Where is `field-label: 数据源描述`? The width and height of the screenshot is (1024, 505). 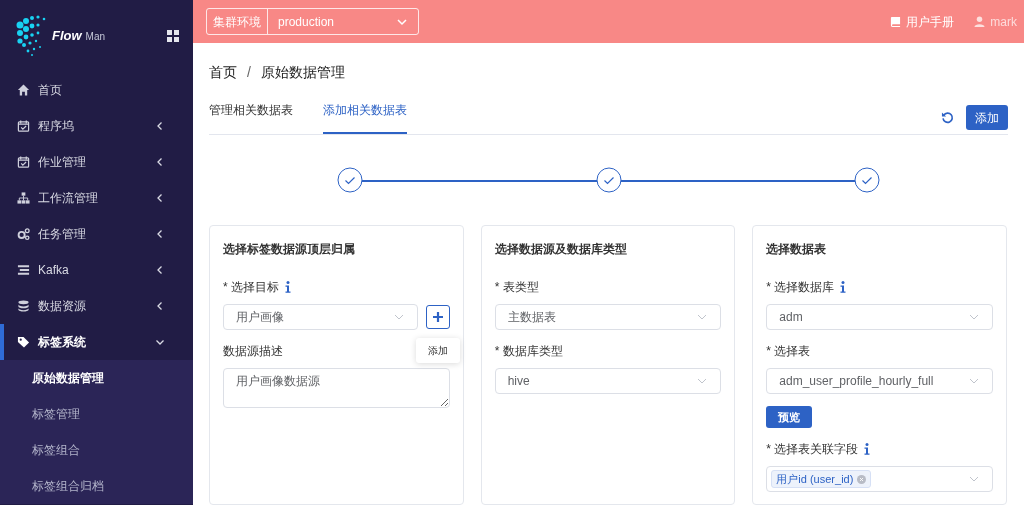
field-label: 数据源描述 is located at coordinates (253, 351).